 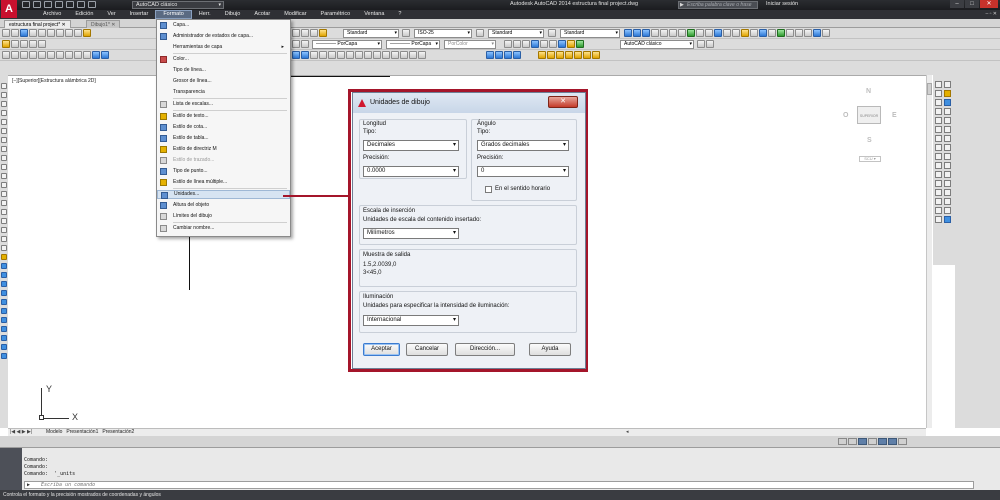 What do you see at coordinates (947, 201) in the screenshot?
I see `r-dim-space-icon` at bounding box center [947, 201].